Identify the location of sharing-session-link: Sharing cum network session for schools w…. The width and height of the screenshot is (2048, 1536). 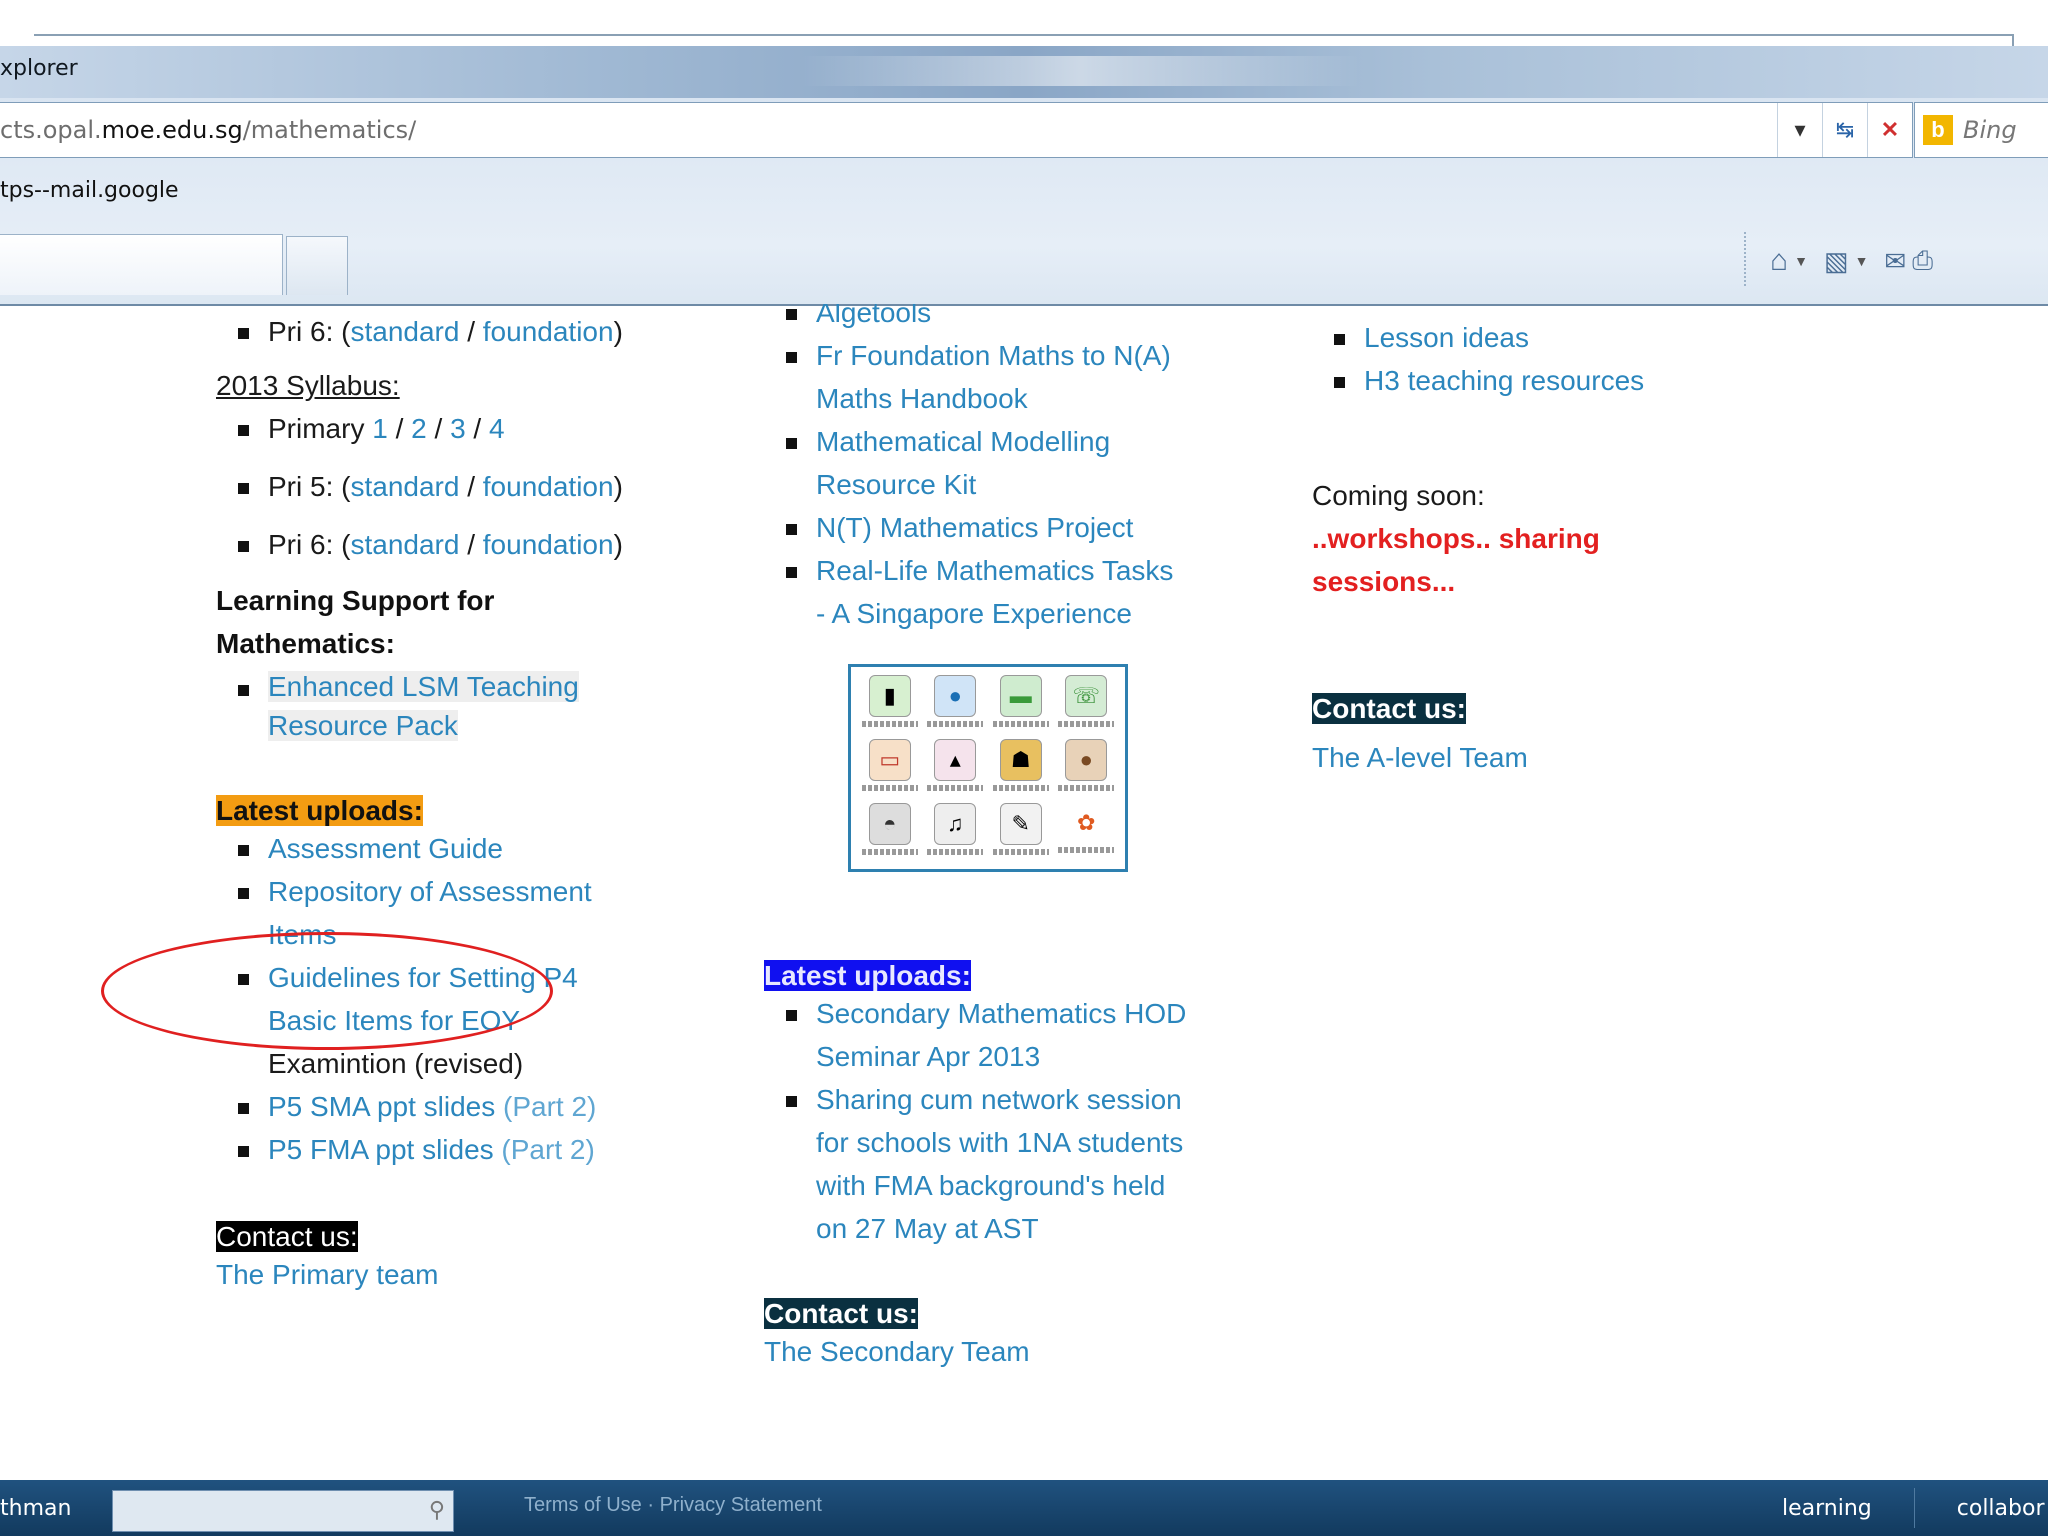
(999, 1164).